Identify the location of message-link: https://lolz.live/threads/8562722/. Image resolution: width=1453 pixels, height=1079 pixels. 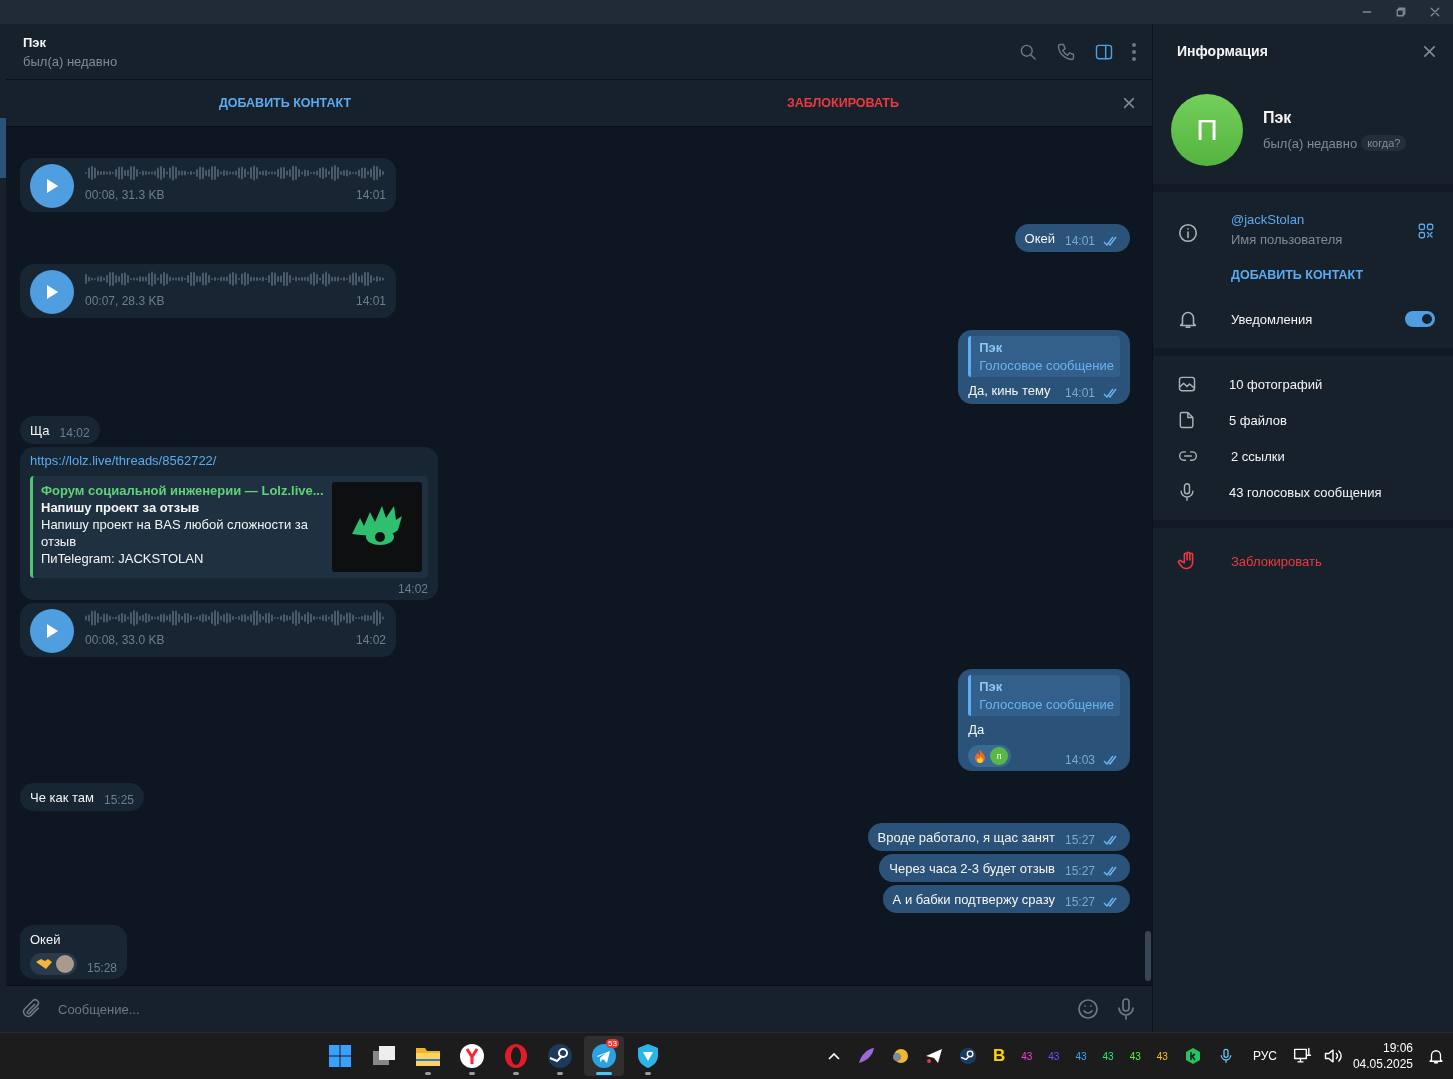
(123, 460).